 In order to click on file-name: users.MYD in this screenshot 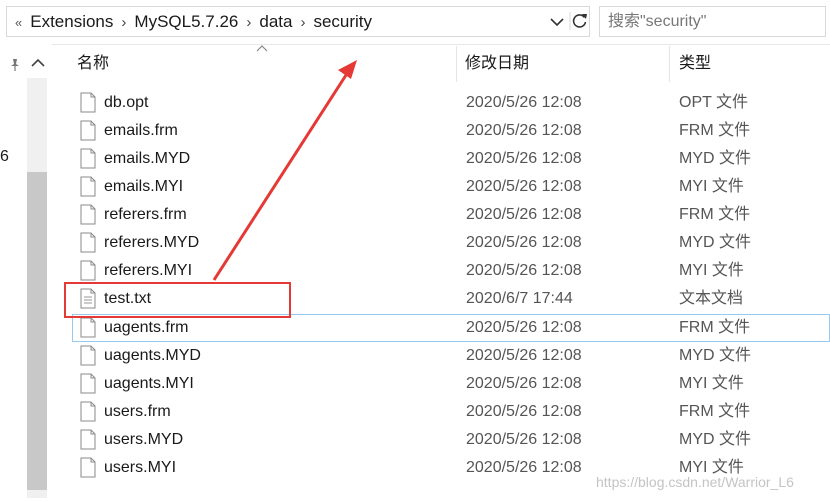, I will do `click(144, 439)`.